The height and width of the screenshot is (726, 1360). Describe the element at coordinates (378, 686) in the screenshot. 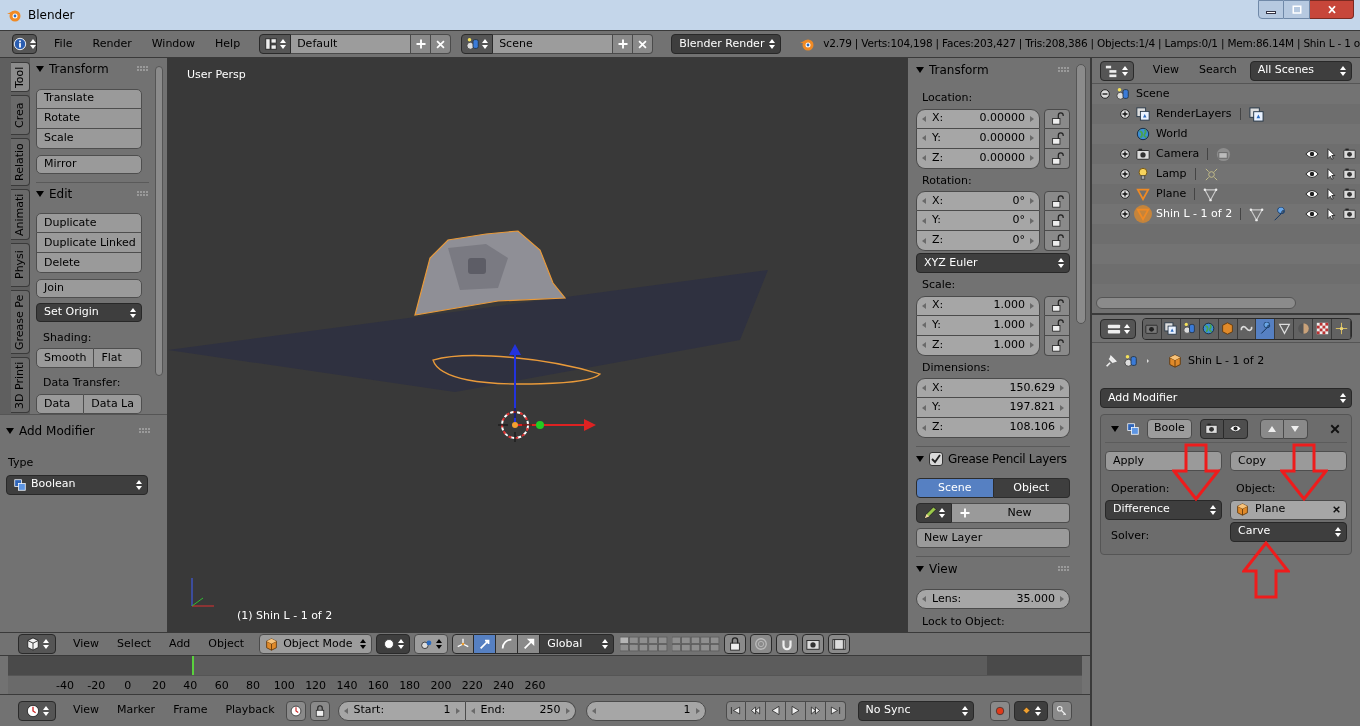

I see `frame-tick-label: 160` at that location.